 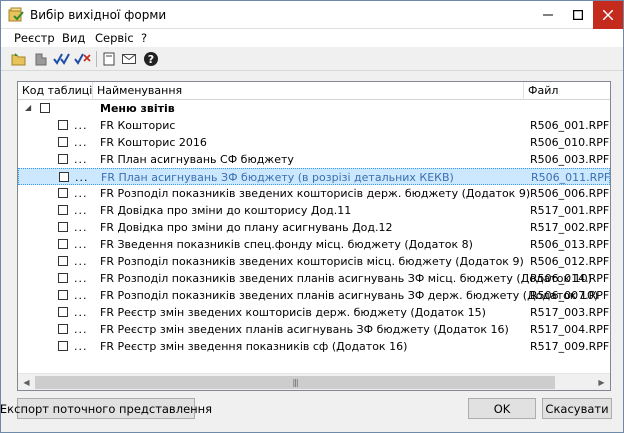 What do you see at coordinates (314, 142) in the screenshot?
I see `table-row: ... FR Кошторис 2016 R506_010.RPF` at bounding box center [314, 142].